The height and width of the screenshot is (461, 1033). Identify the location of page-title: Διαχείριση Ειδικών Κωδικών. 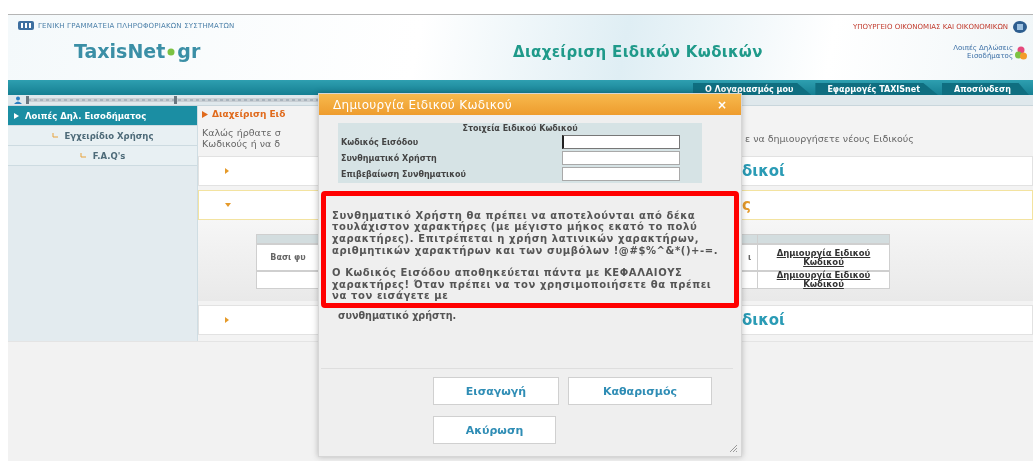
(638, 52).